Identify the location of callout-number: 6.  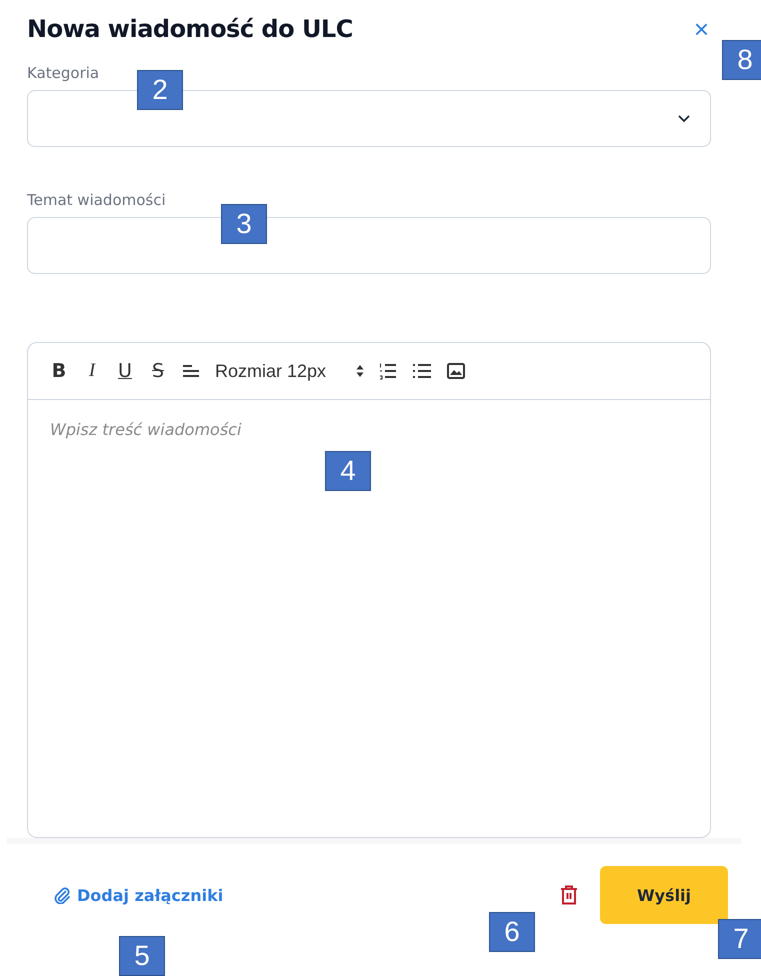
(512, 932).